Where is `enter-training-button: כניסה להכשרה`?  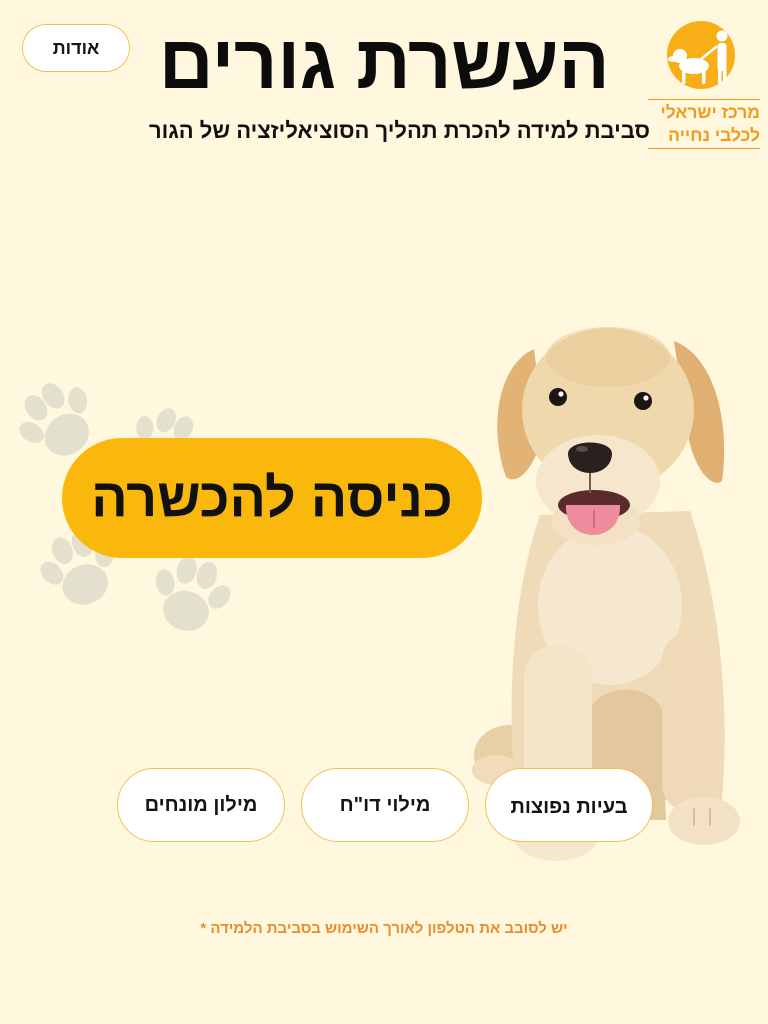 enter-training-button: כניסה להכשרה is located at coordinates (272, 498).